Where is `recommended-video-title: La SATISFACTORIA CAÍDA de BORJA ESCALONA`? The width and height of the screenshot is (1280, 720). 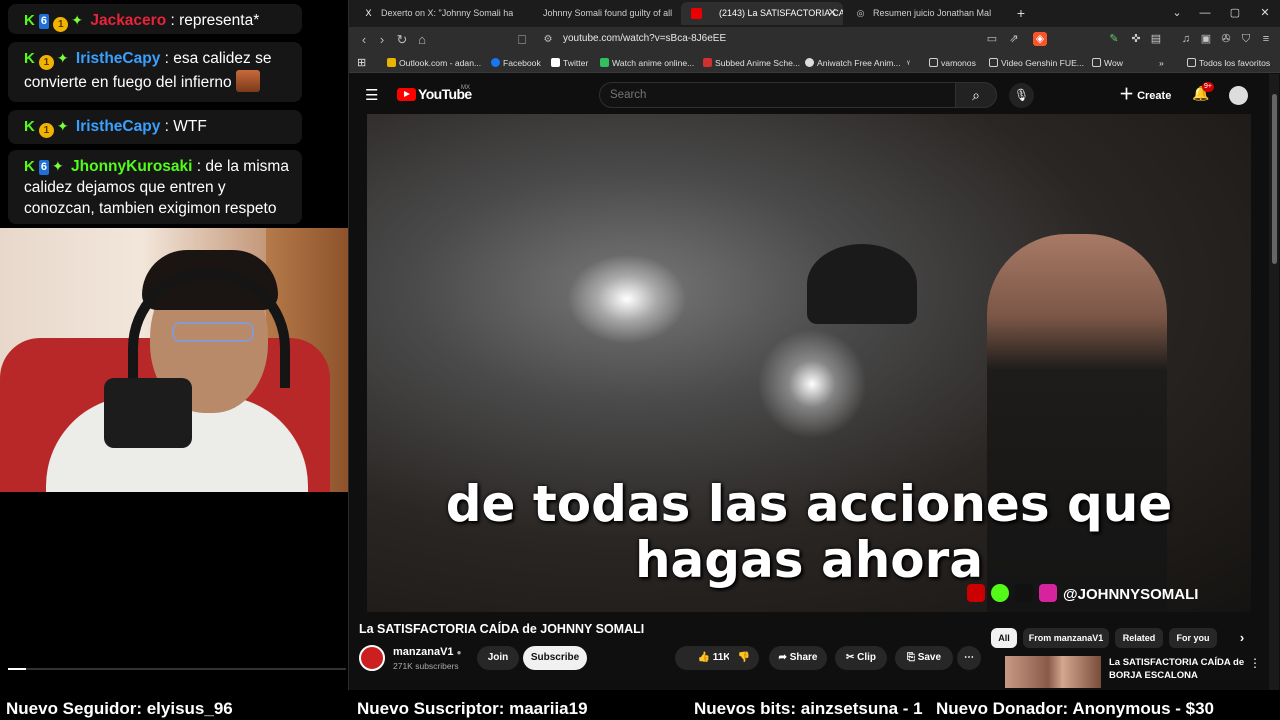 recommended-video-title: La SATISFACTORIA CAÍDA de BORJA ESCALONA is located at coordinates (1179, 669).